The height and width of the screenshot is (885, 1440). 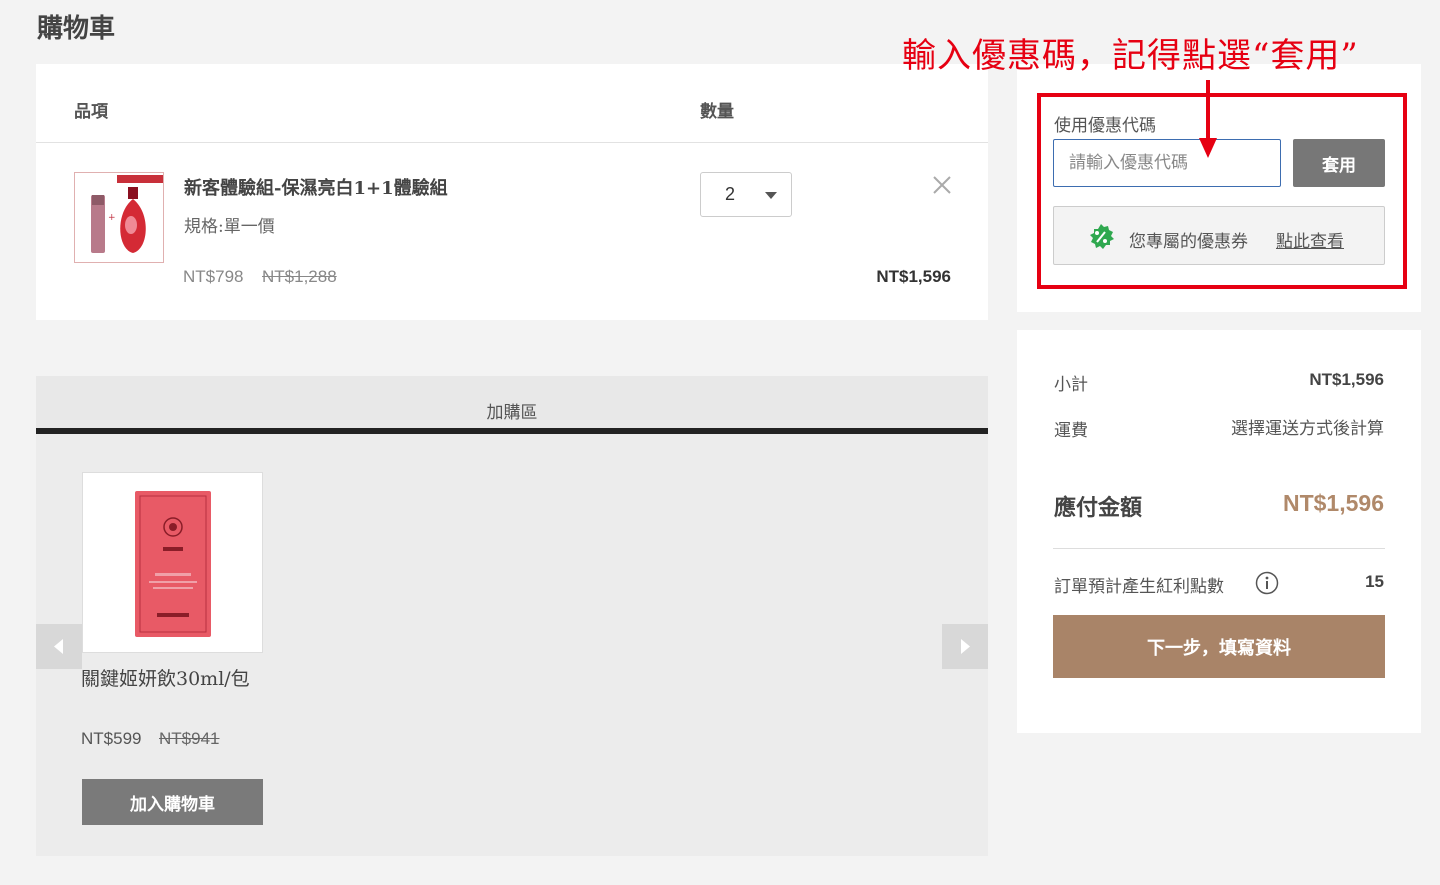 What do you see at coordinates (730, 194) in the screenshot?
I see `quantity-value: 2` at bounding box center [730, 194].